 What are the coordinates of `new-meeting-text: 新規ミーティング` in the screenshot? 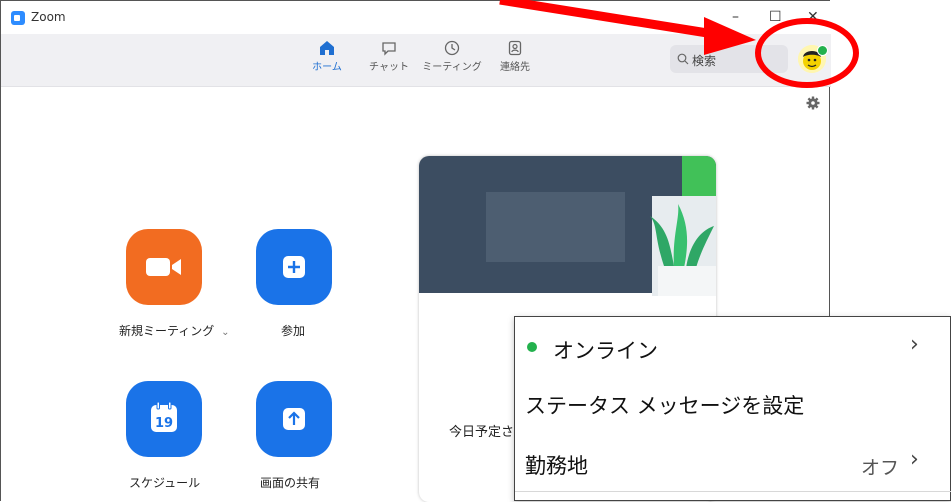 It's located at (167, 331).